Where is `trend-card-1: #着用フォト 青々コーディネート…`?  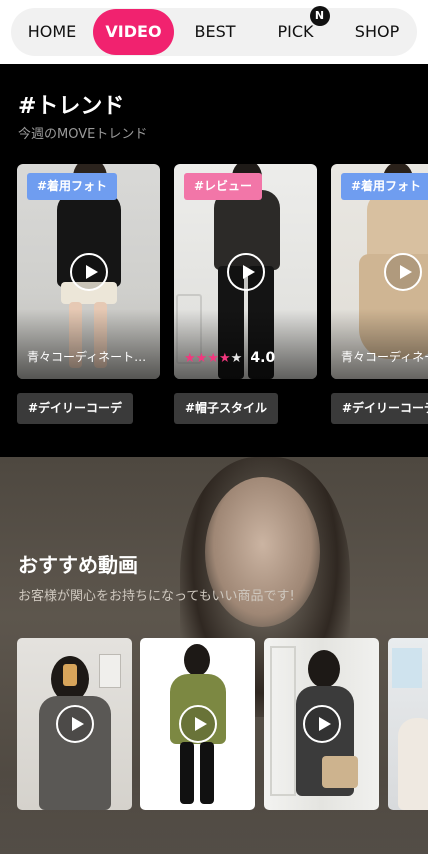 trend-card-1: #着用フォト 青々コーディネート… is located at coordinates (88, 271).